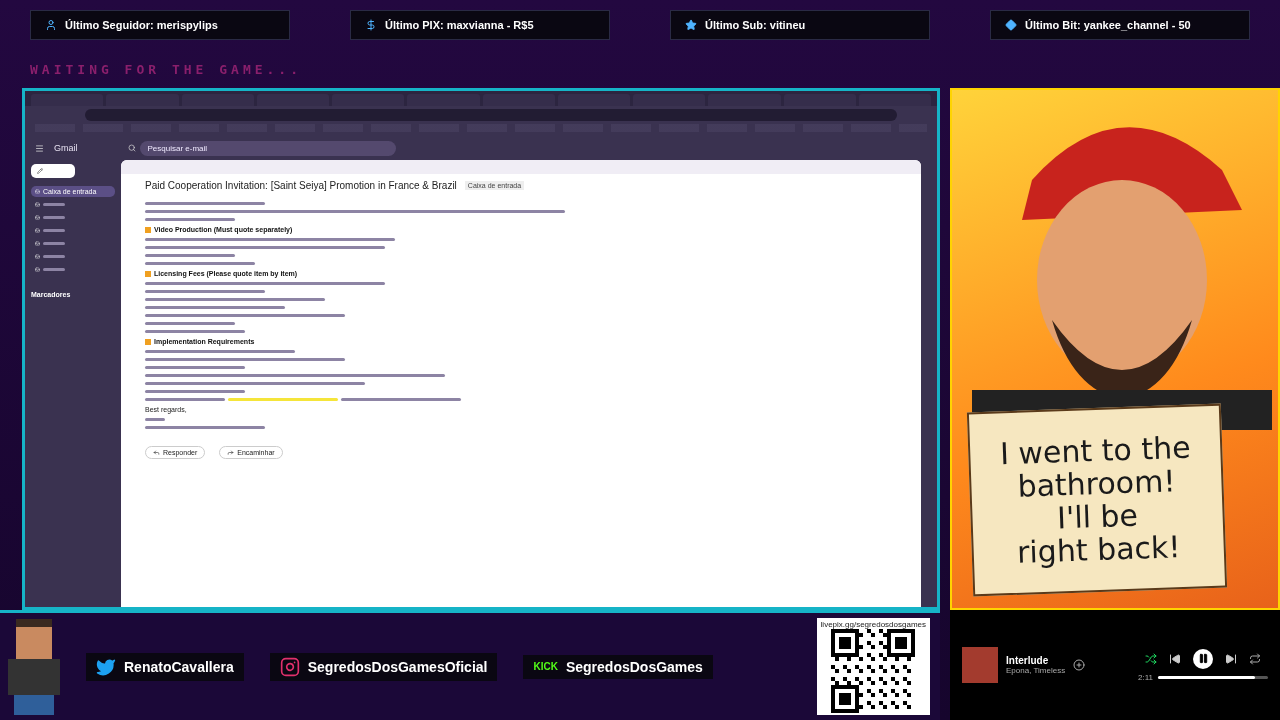 The image size is (1280, 720). Describe the element at coordinates (39, 148) in the screenshot. I see `menu-icon` at that location.